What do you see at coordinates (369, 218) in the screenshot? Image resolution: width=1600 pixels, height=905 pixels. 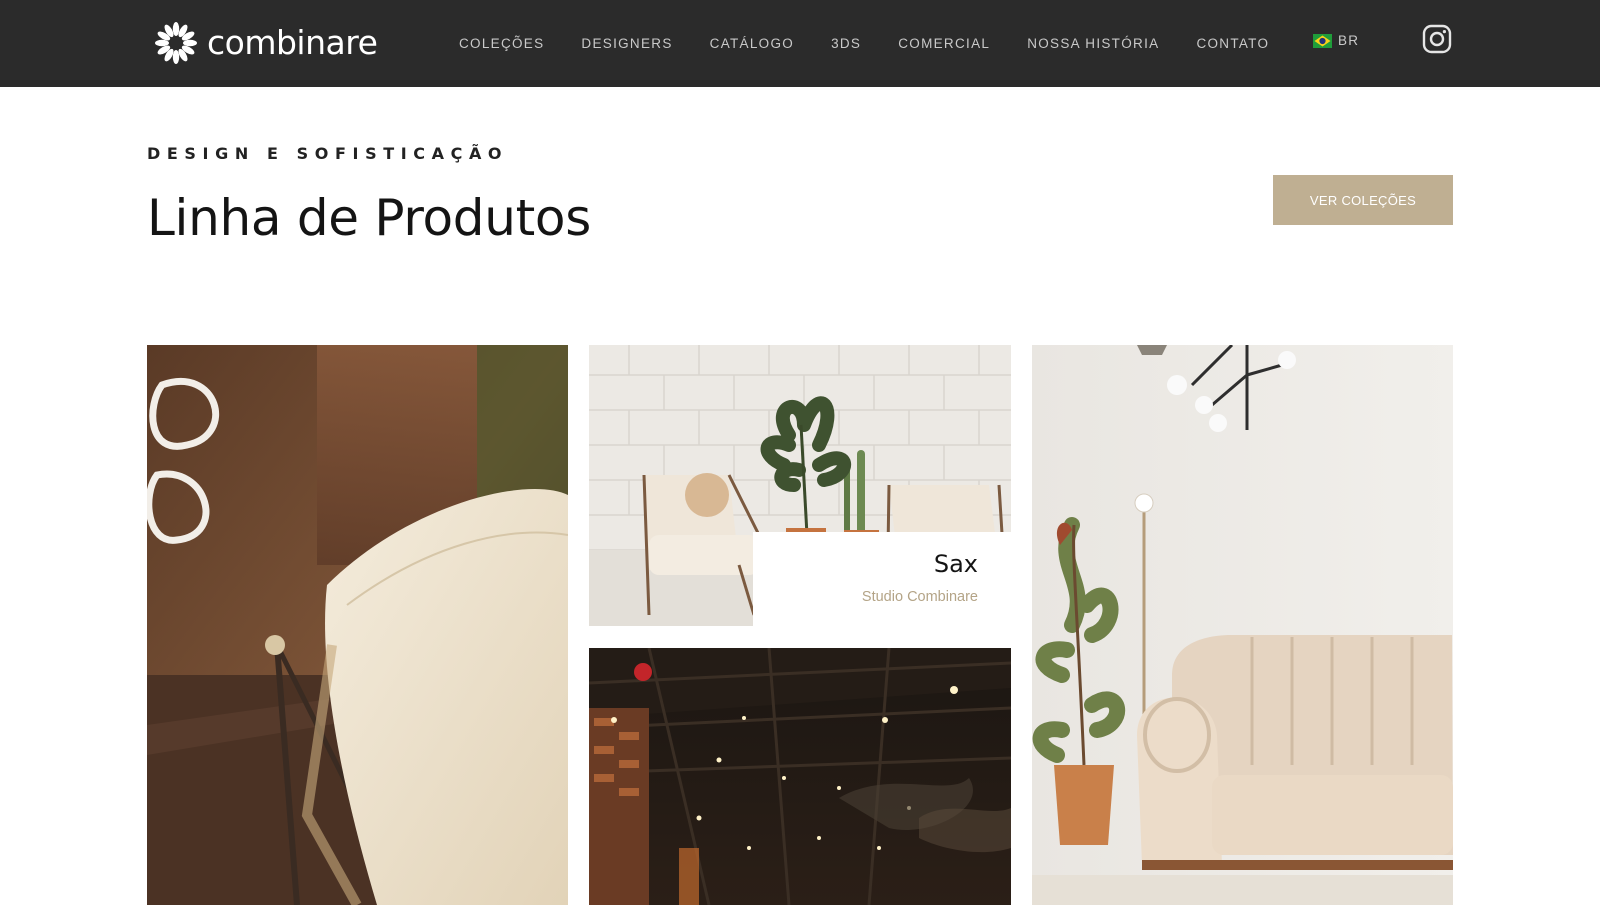 I see `page-title: Linha de Produtos` at bounding box center [369, 218].